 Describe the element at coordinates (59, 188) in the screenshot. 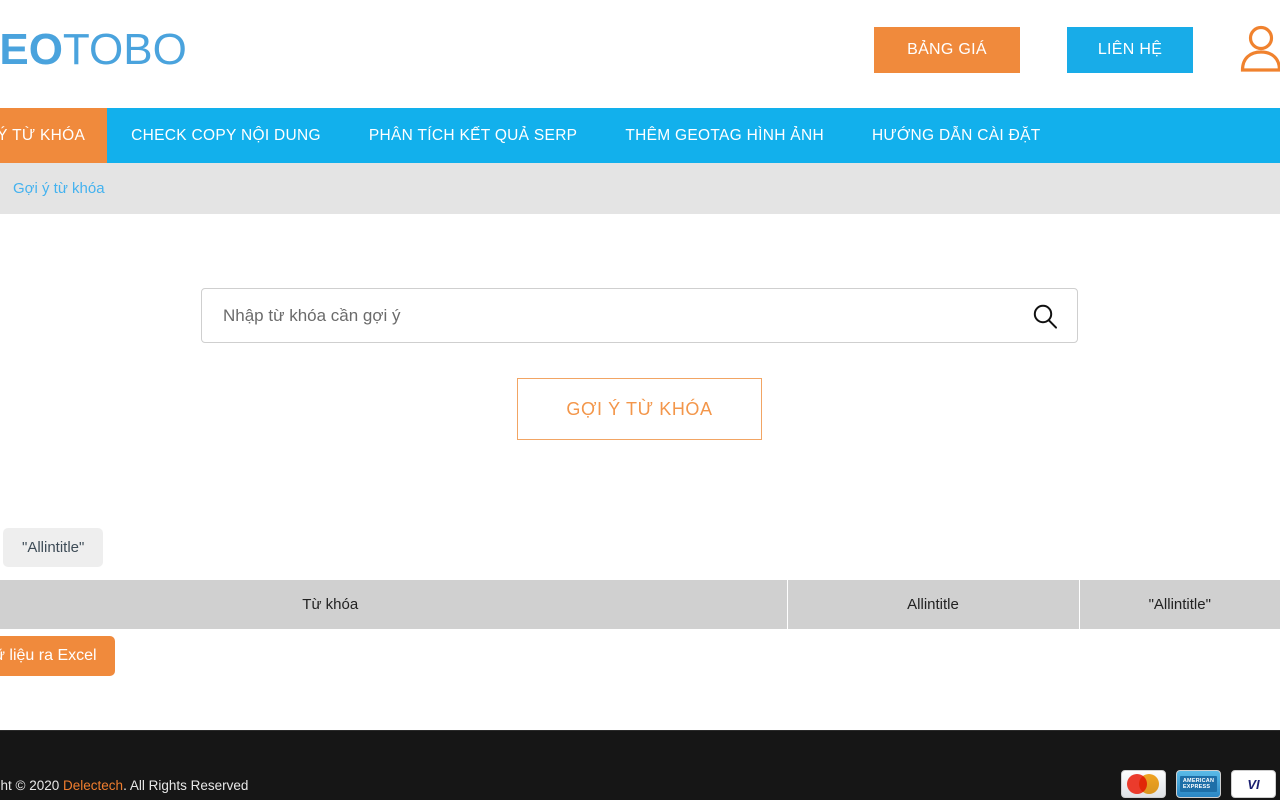

I see `breadcrumb-item-keyword-suggestion: Gợi ý từ khóa` at that location.